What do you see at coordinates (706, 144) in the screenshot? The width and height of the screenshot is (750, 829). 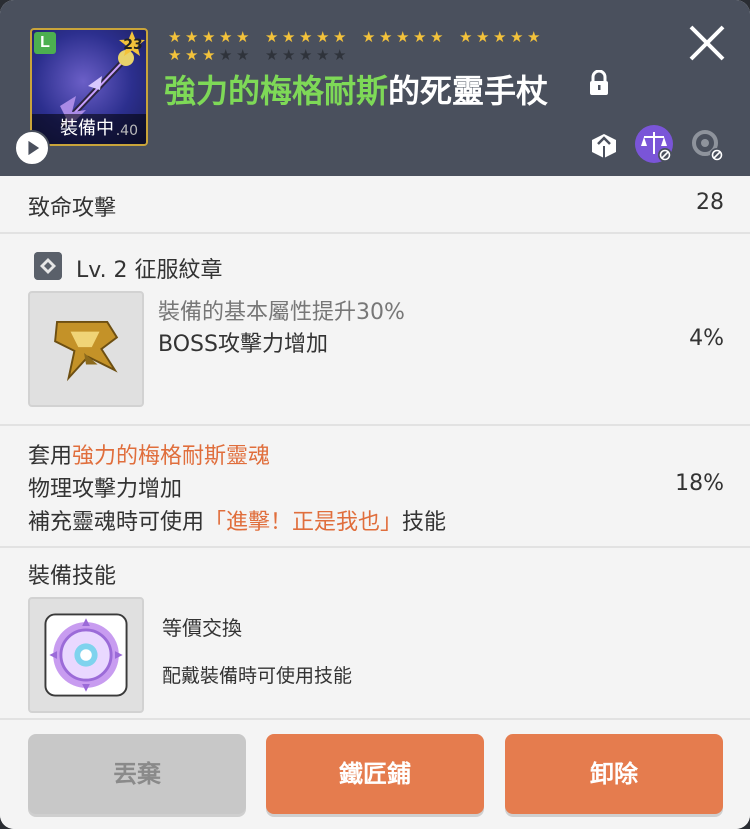 I see `refresh-blocked-icon` at bounding box center [706, 144].